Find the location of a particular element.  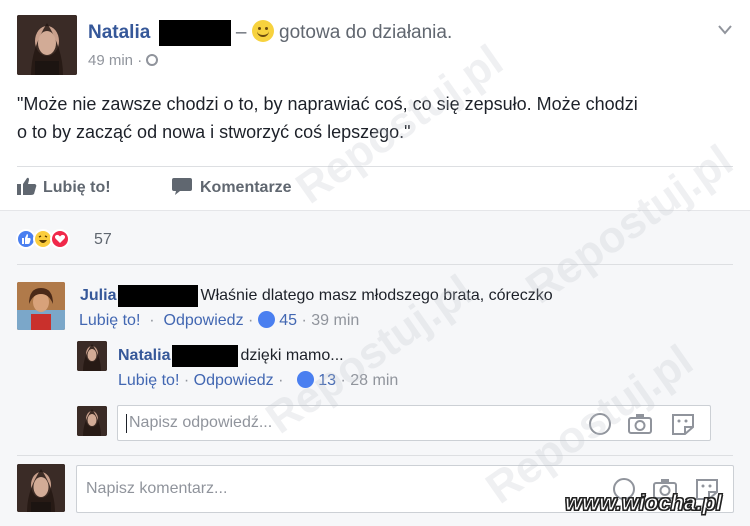

comment-like-link: Lubię to! is located at coordinates (109, 320).